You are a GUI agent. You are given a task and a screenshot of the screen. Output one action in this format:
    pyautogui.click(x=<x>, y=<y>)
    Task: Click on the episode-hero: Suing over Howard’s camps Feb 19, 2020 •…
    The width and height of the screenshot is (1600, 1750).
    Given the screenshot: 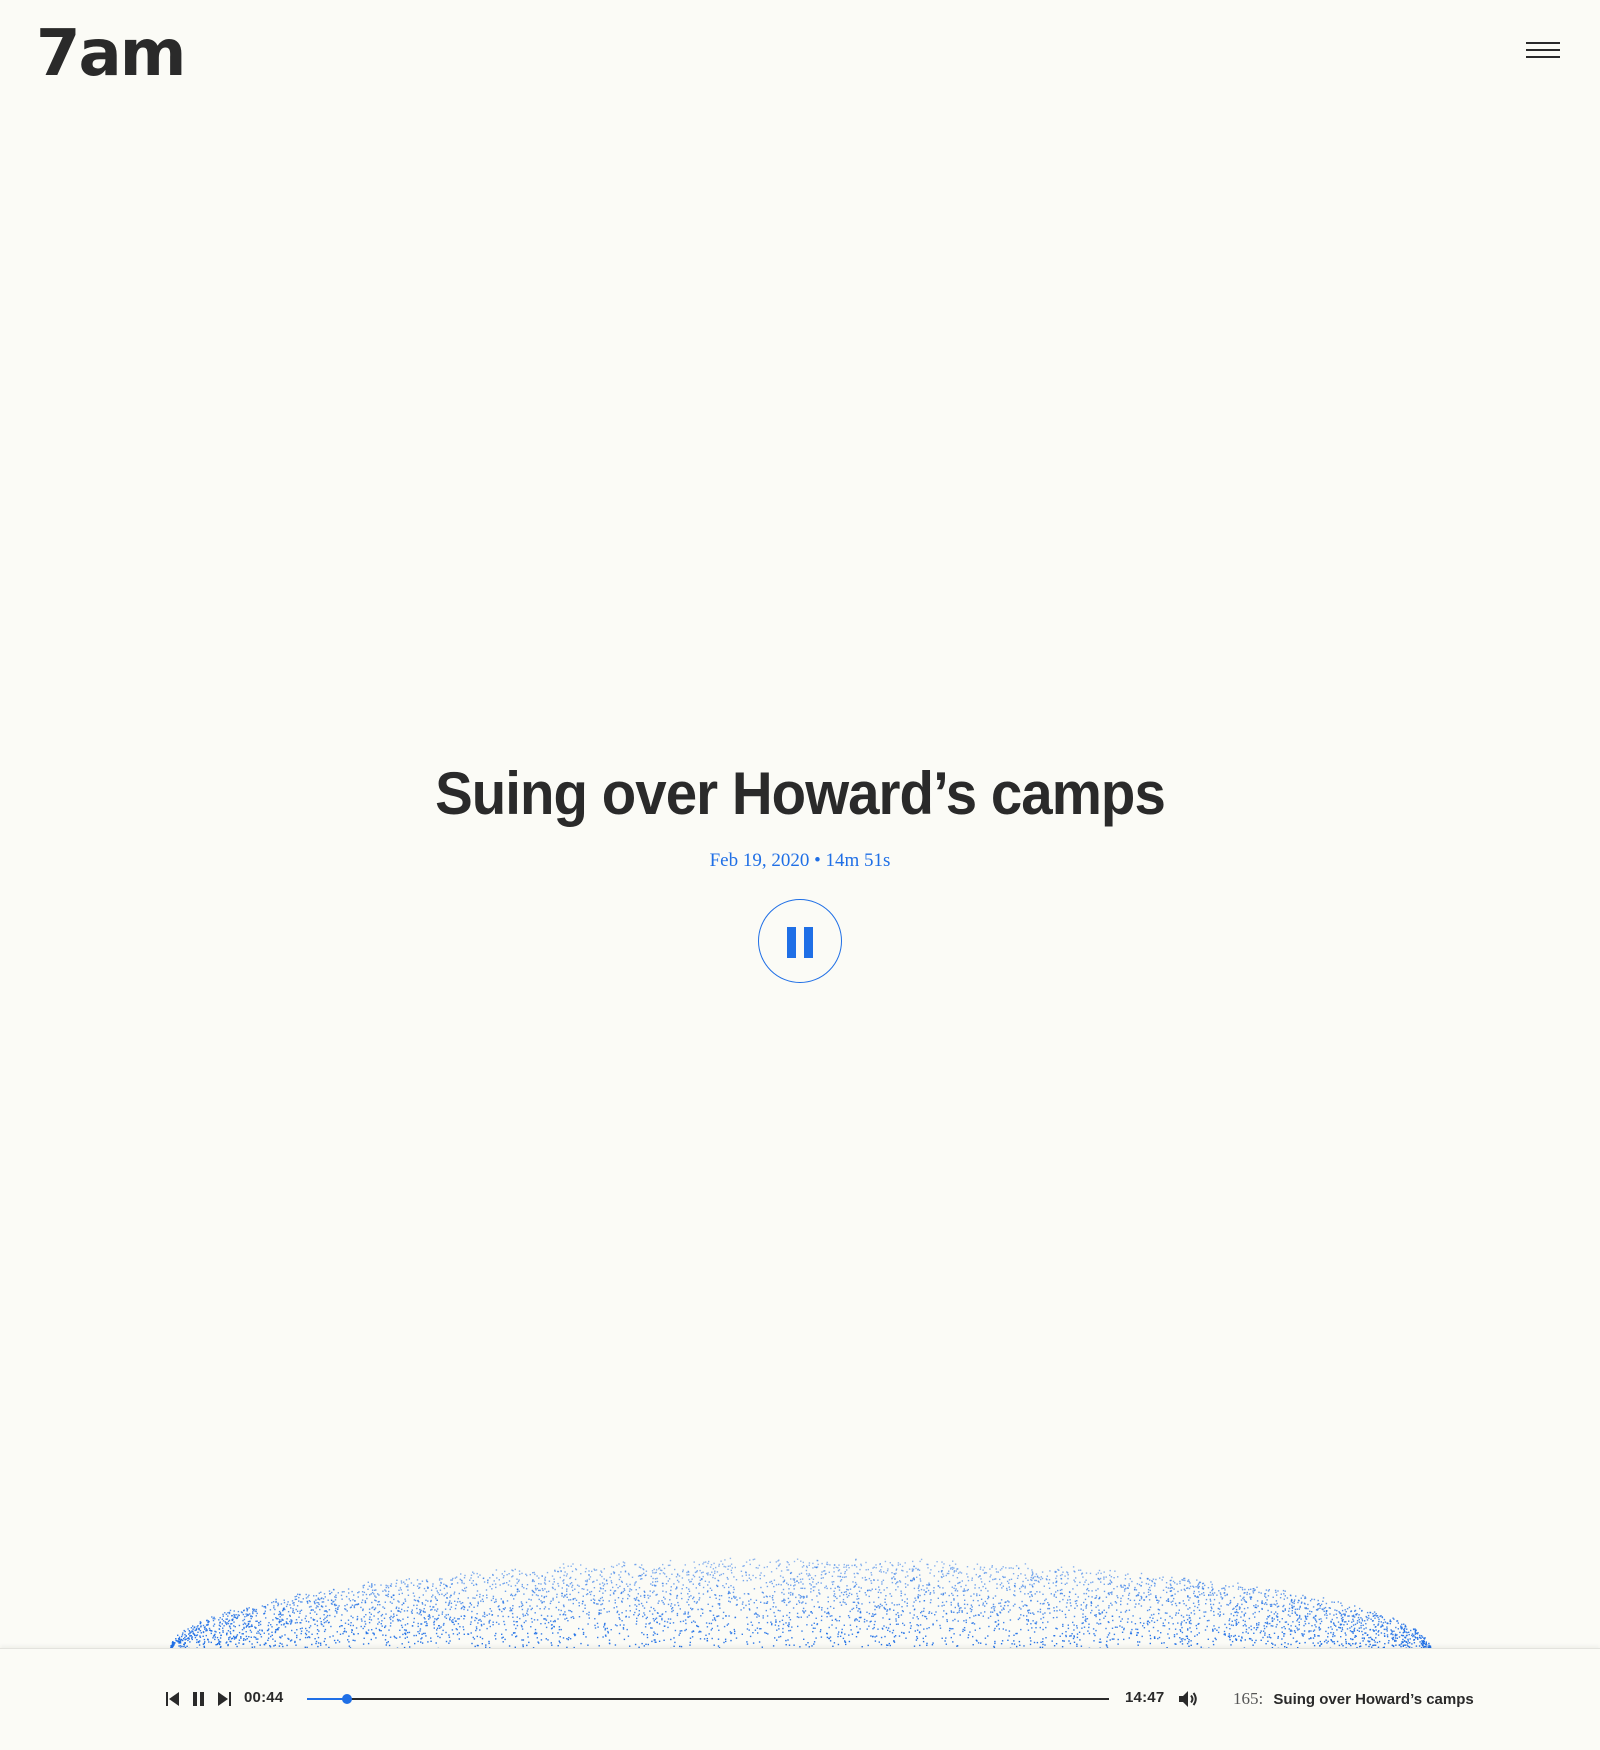 What is the action you would take?
    pyautogui.click(x=800, y=814)
    